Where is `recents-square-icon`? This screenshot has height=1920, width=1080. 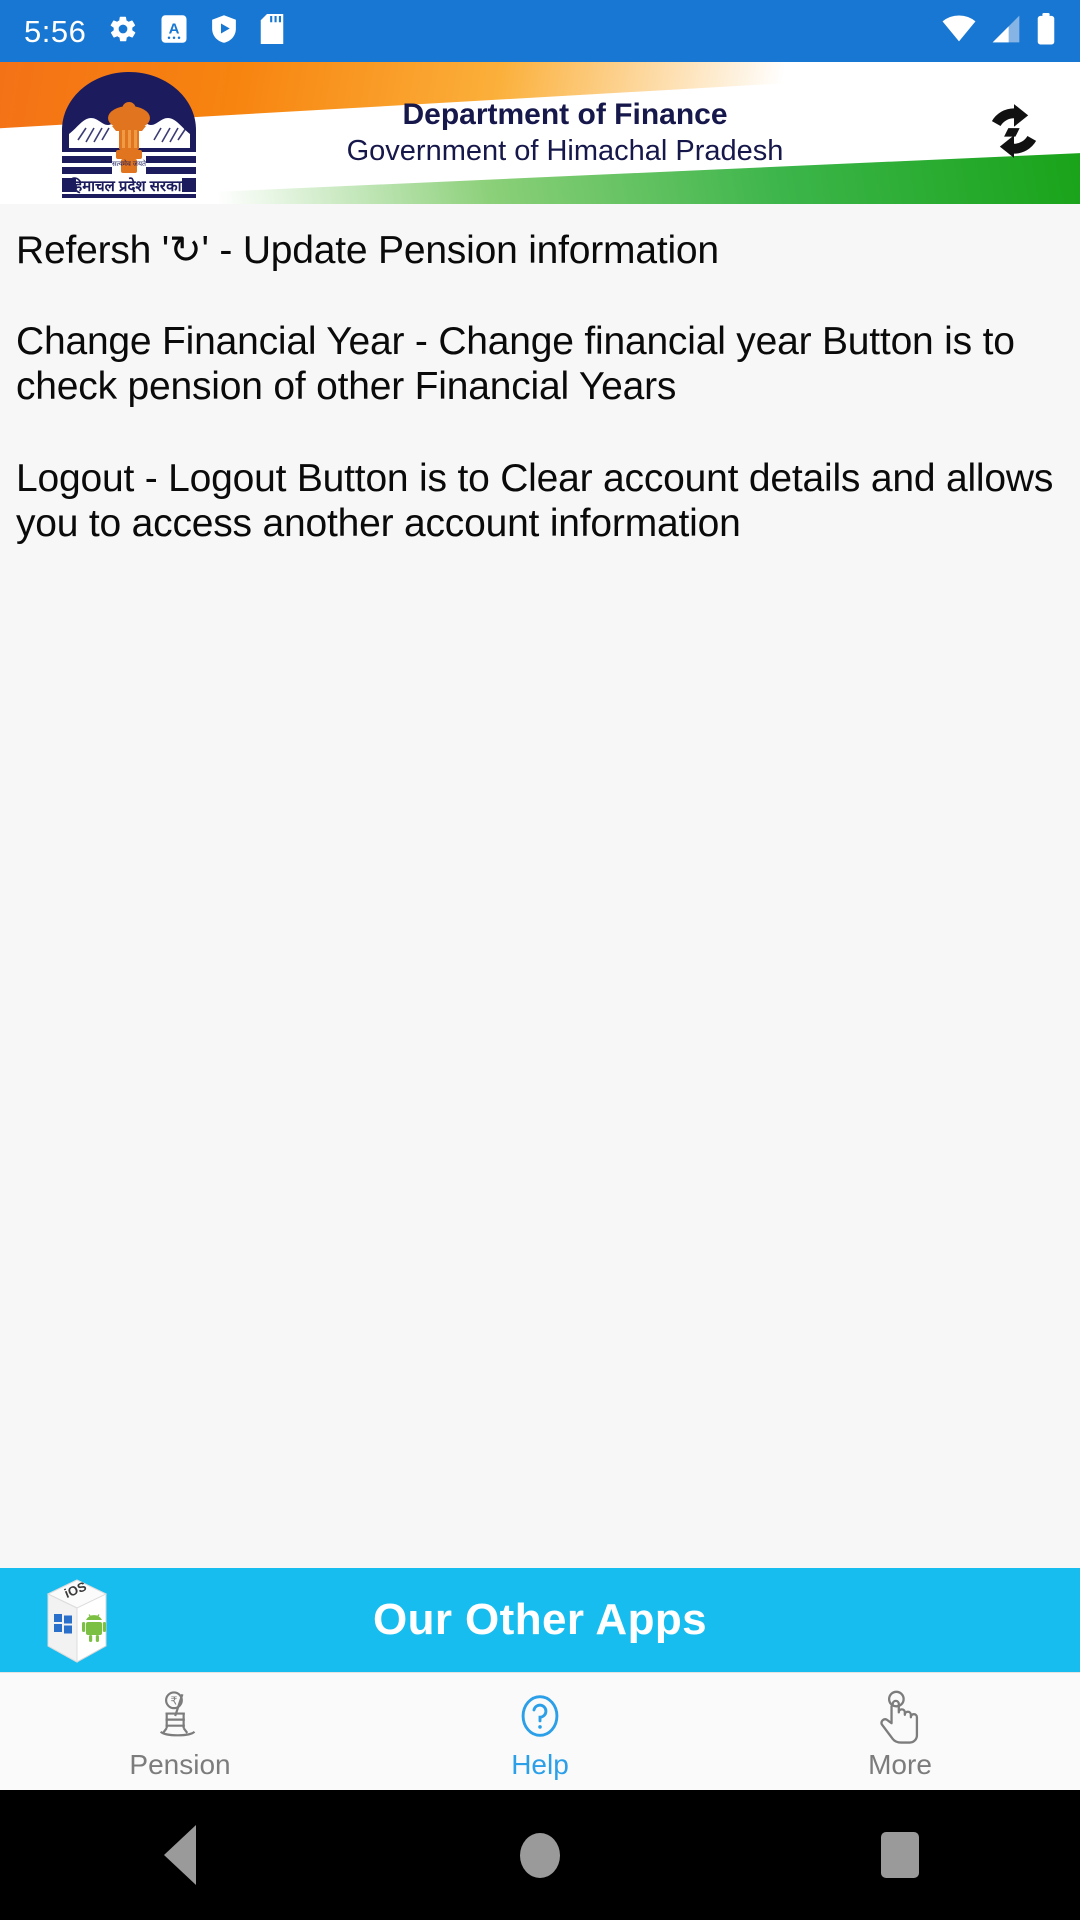
recents-square-icon is located at coordinates (900, 1855).